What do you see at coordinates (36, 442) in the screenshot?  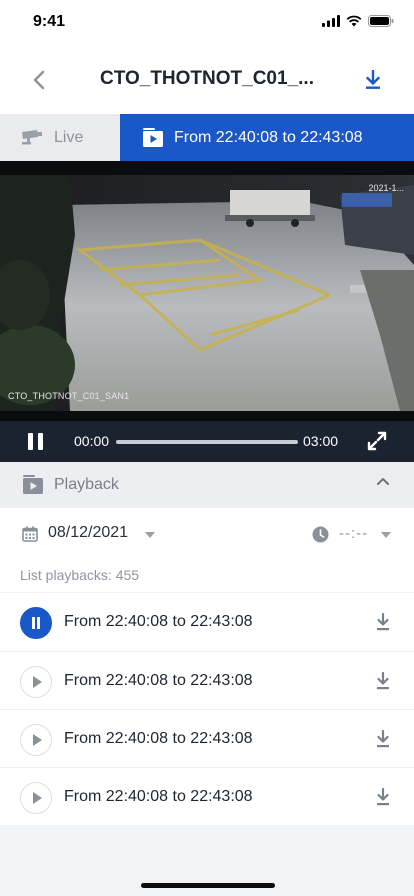 I see `pause-button` at bounding box center [36, 442].